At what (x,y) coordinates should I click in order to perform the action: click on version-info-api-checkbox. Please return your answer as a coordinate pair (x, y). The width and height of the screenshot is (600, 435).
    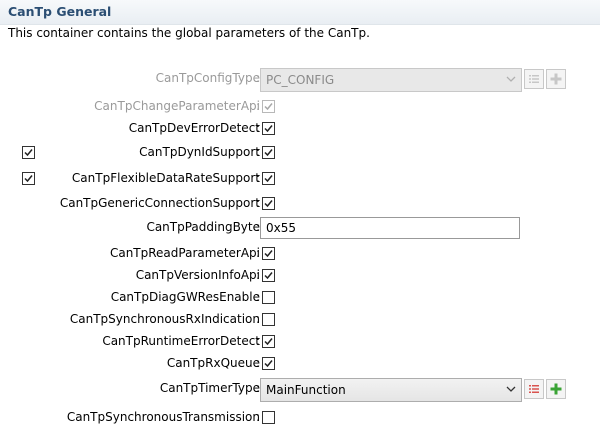
    Looking at the image, I should click on (268, 275).